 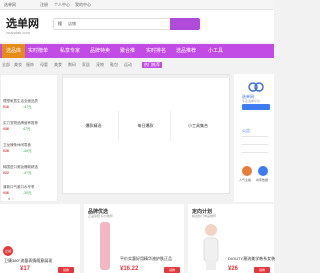 I want to click on left-row-4-text: 韩国进口美妆爆款精选, so click(x=20, y=167).